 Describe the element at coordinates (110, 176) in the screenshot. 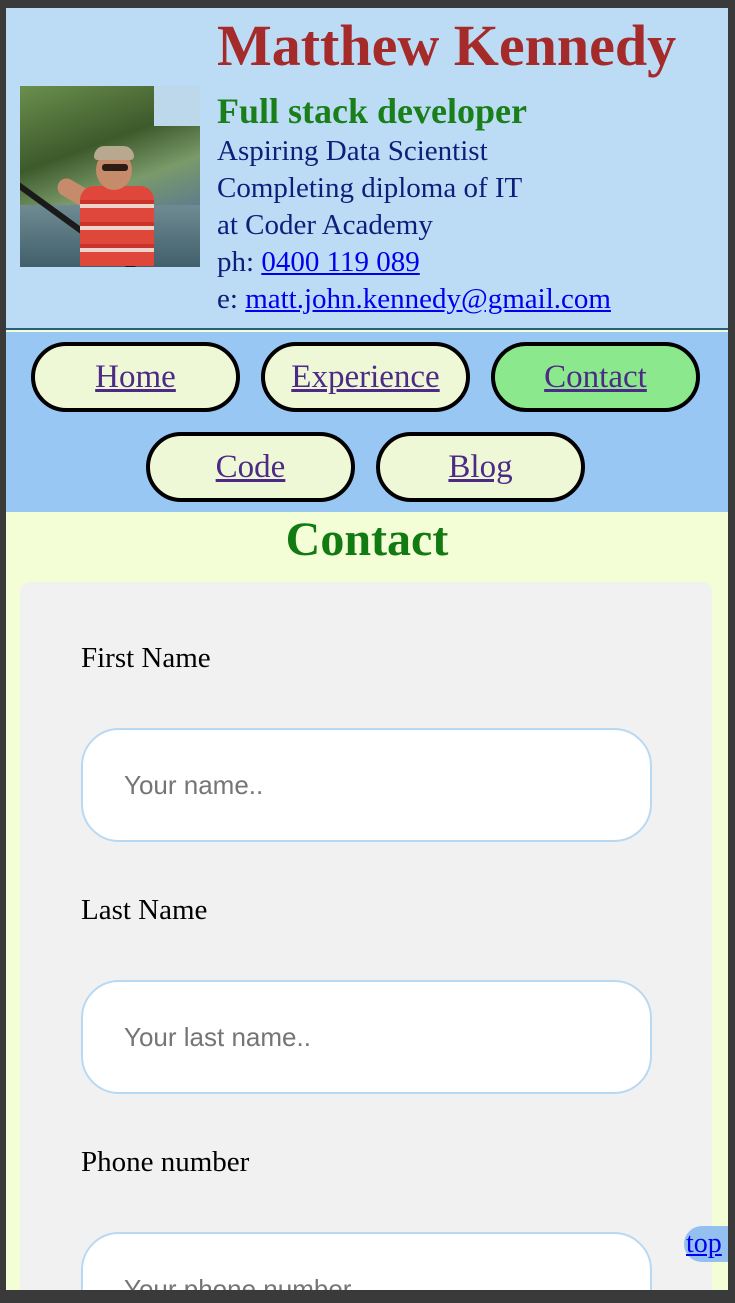

I see `profile-photo` at that location.